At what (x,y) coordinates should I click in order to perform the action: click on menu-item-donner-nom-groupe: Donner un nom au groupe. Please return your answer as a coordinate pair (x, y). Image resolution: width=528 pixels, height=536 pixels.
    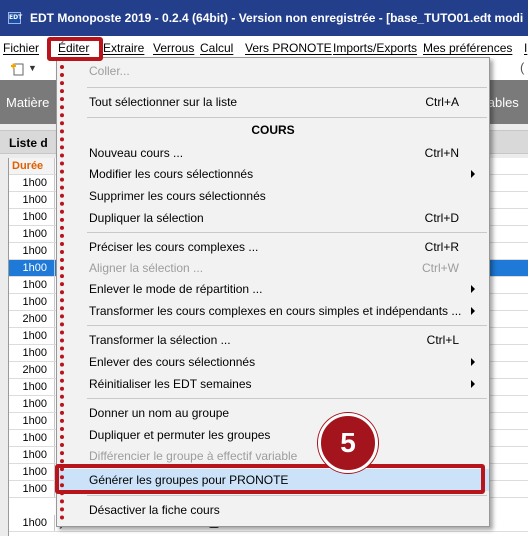
    Looking at the image, I should click on (273, 413).